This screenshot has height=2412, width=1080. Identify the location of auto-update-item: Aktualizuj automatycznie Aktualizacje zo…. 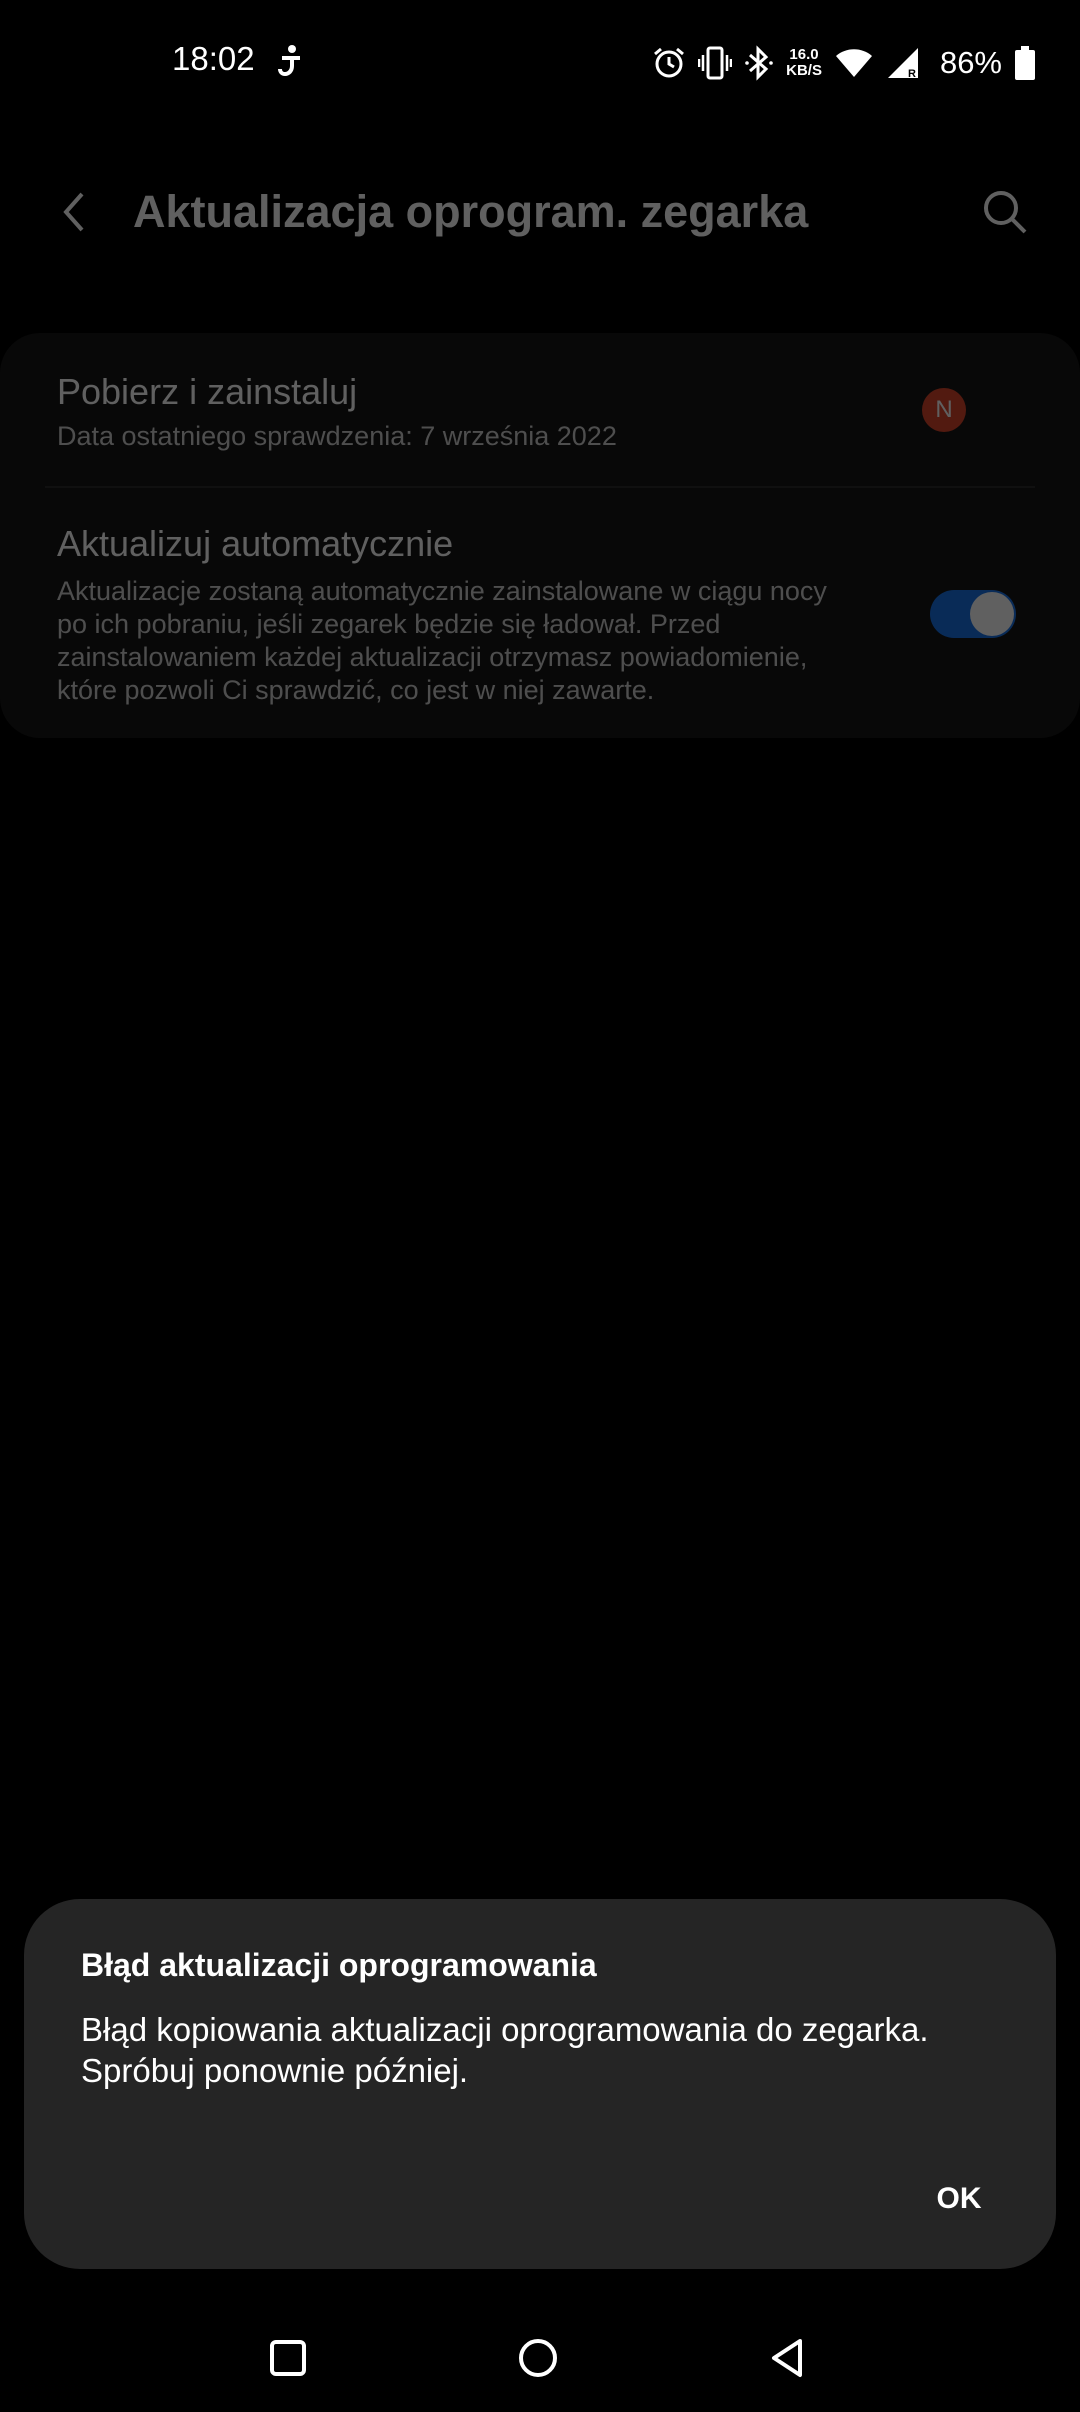
(457, 615).